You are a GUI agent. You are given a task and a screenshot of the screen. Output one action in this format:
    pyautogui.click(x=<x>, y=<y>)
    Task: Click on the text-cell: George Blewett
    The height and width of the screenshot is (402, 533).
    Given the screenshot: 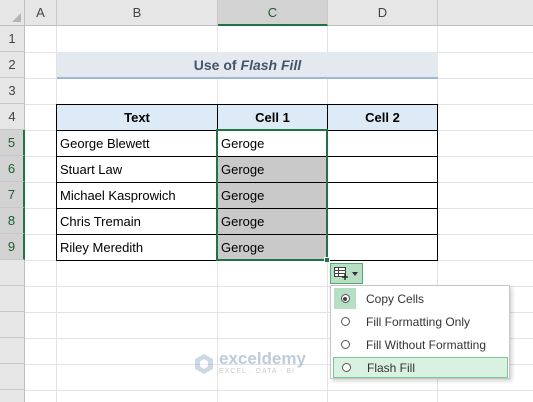 What is the action you would take?
    pyautogui.click(x=137, y=144)
    